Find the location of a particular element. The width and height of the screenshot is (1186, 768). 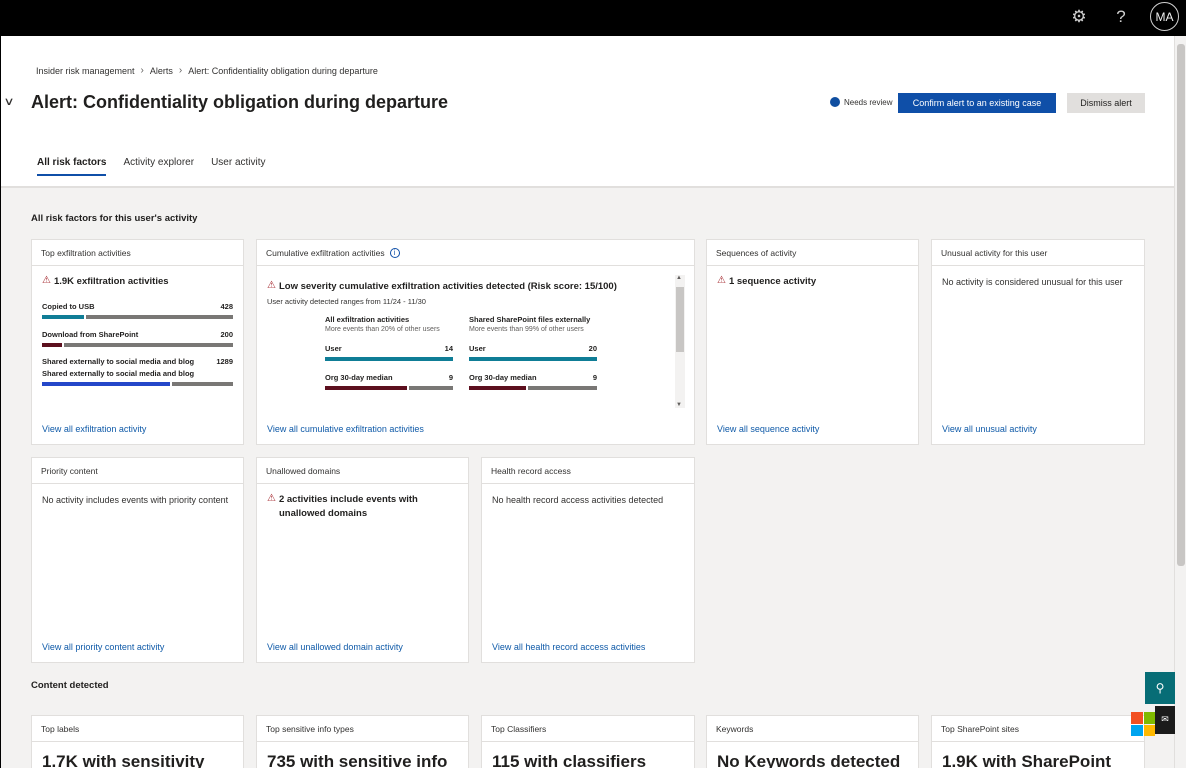

card-title: Priority content is located at coordinates (137, 471).